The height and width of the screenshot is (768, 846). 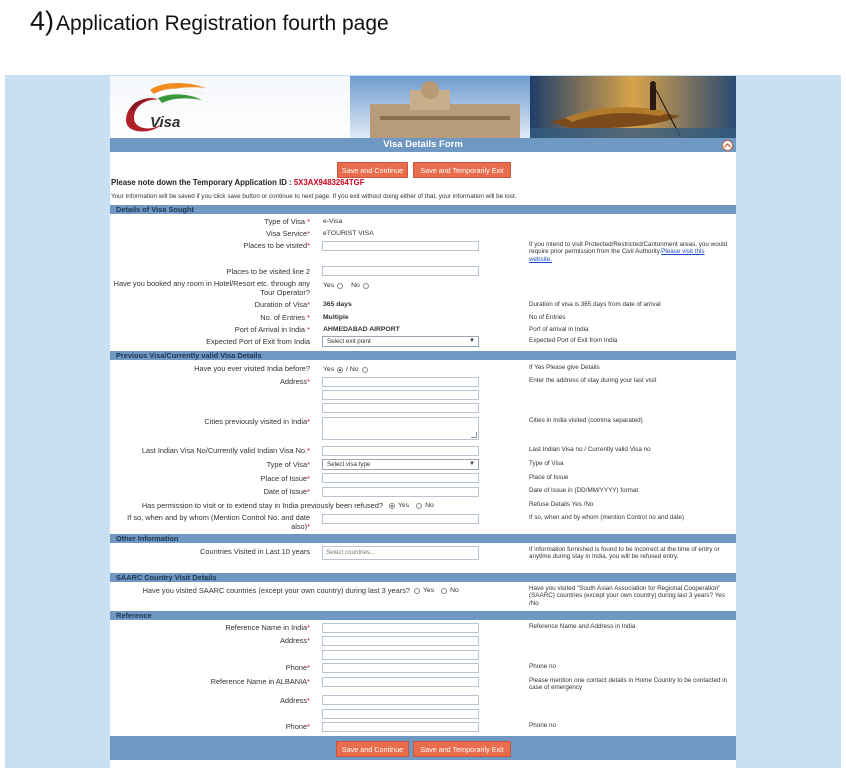 I want to click on ref-india-name-label: Reference Name in India*, so click(x=267, y=627).